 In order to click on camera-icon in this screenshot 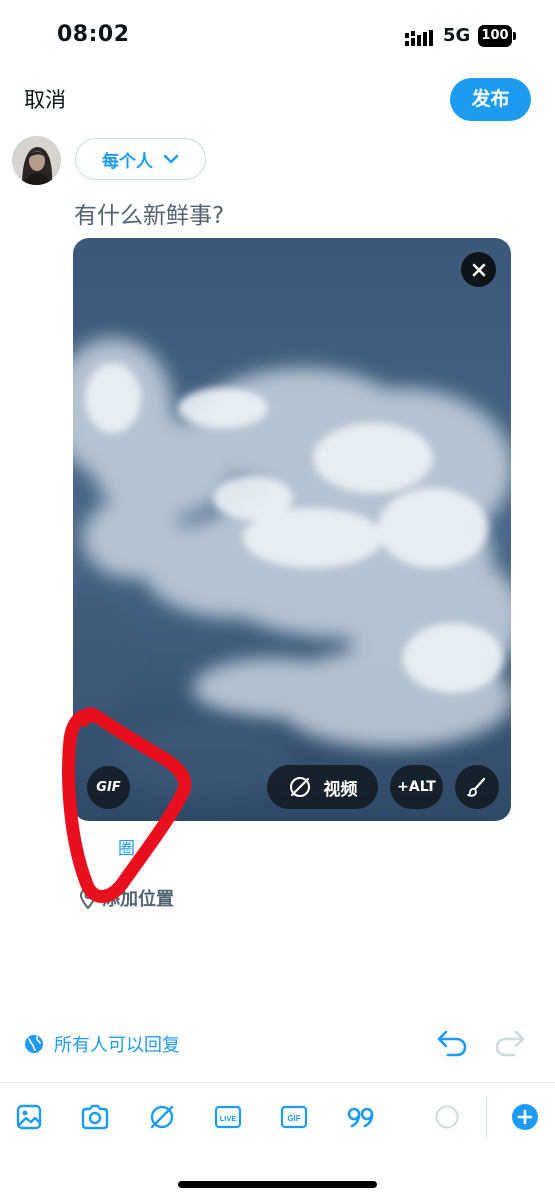, I will do `click(95, 1117)`.